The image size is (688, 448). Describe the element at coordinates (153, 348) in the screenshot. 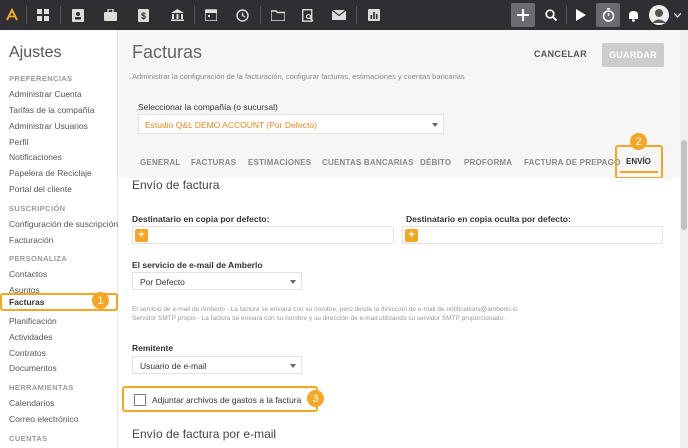

I see `sender-label: Remitente` at that location.